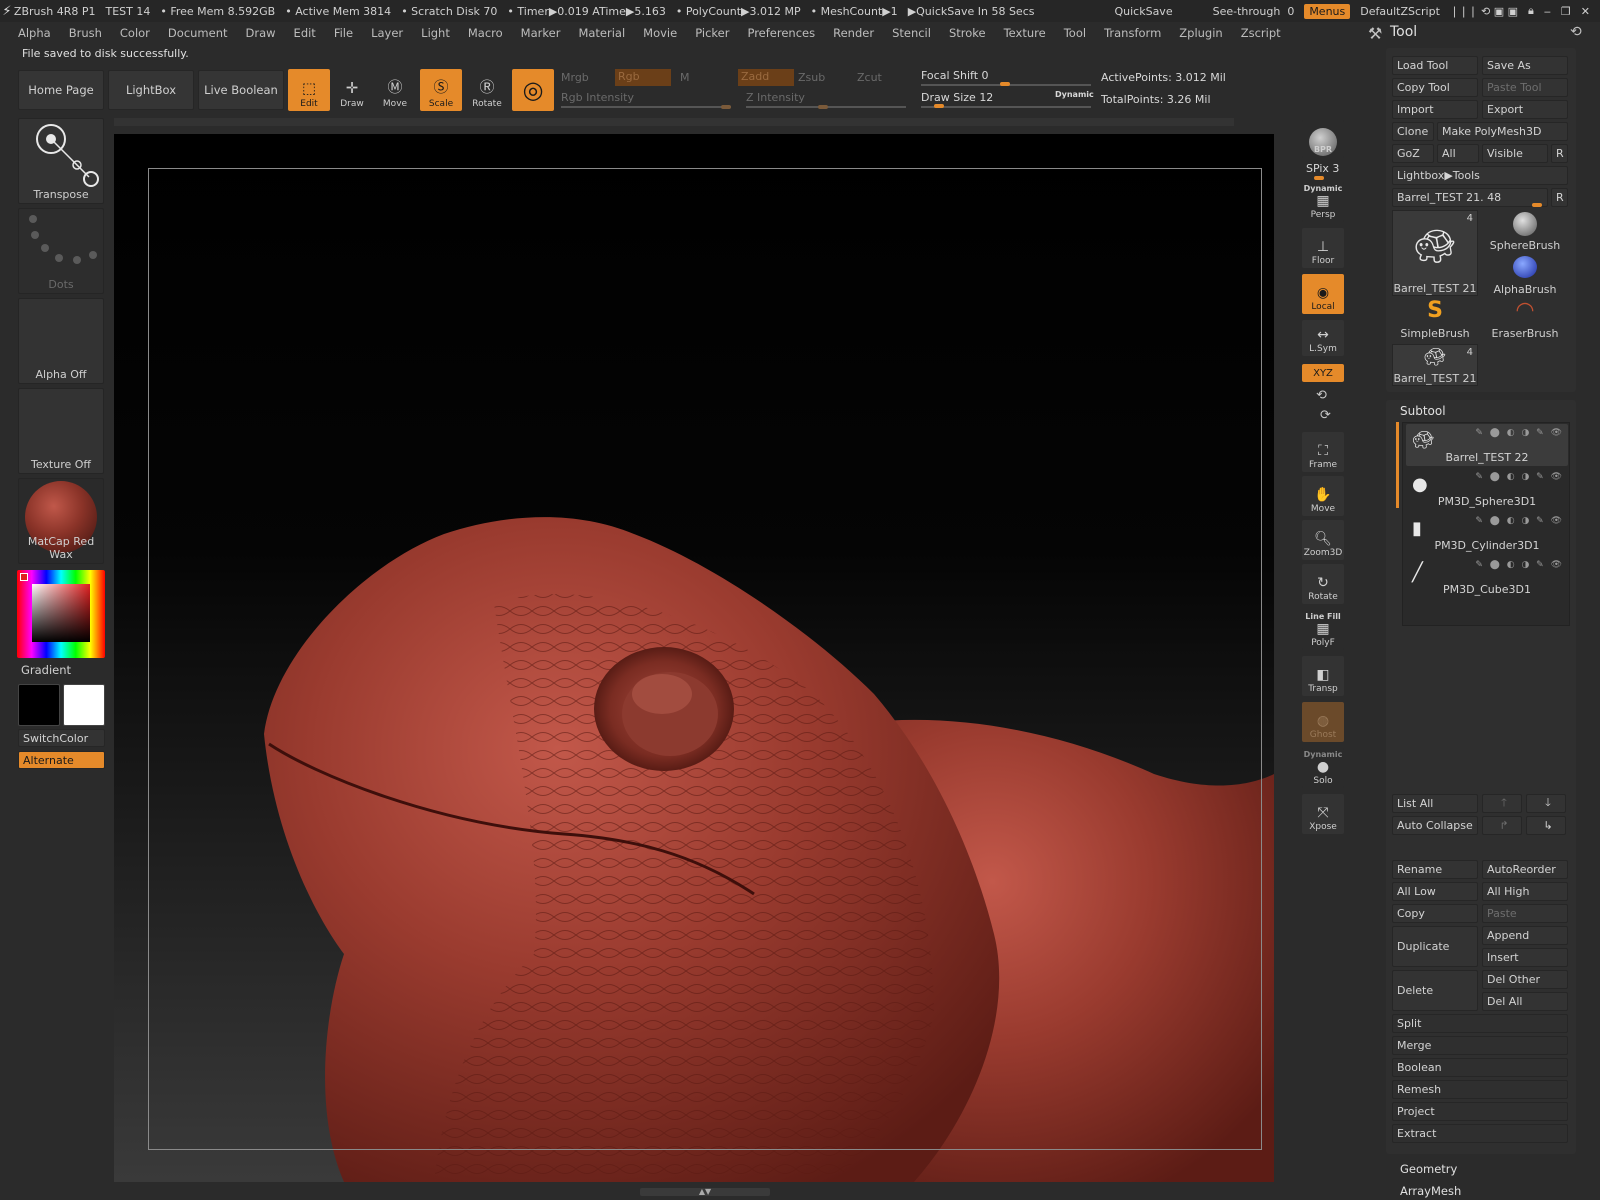  What do you see at coordinates (869, 77) in the screenshot?
I see `zcut-toggle: Zcut` at bounding box center [869, 77].